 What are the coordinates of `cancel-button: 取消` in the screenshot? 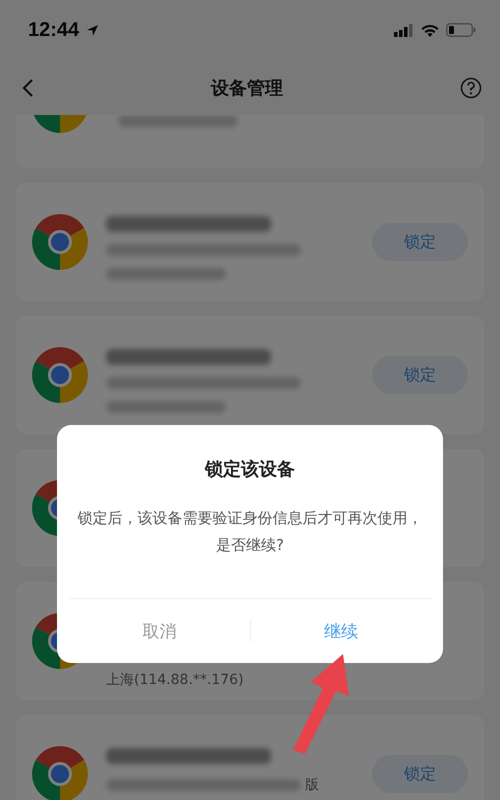 It's located at (159, 631).